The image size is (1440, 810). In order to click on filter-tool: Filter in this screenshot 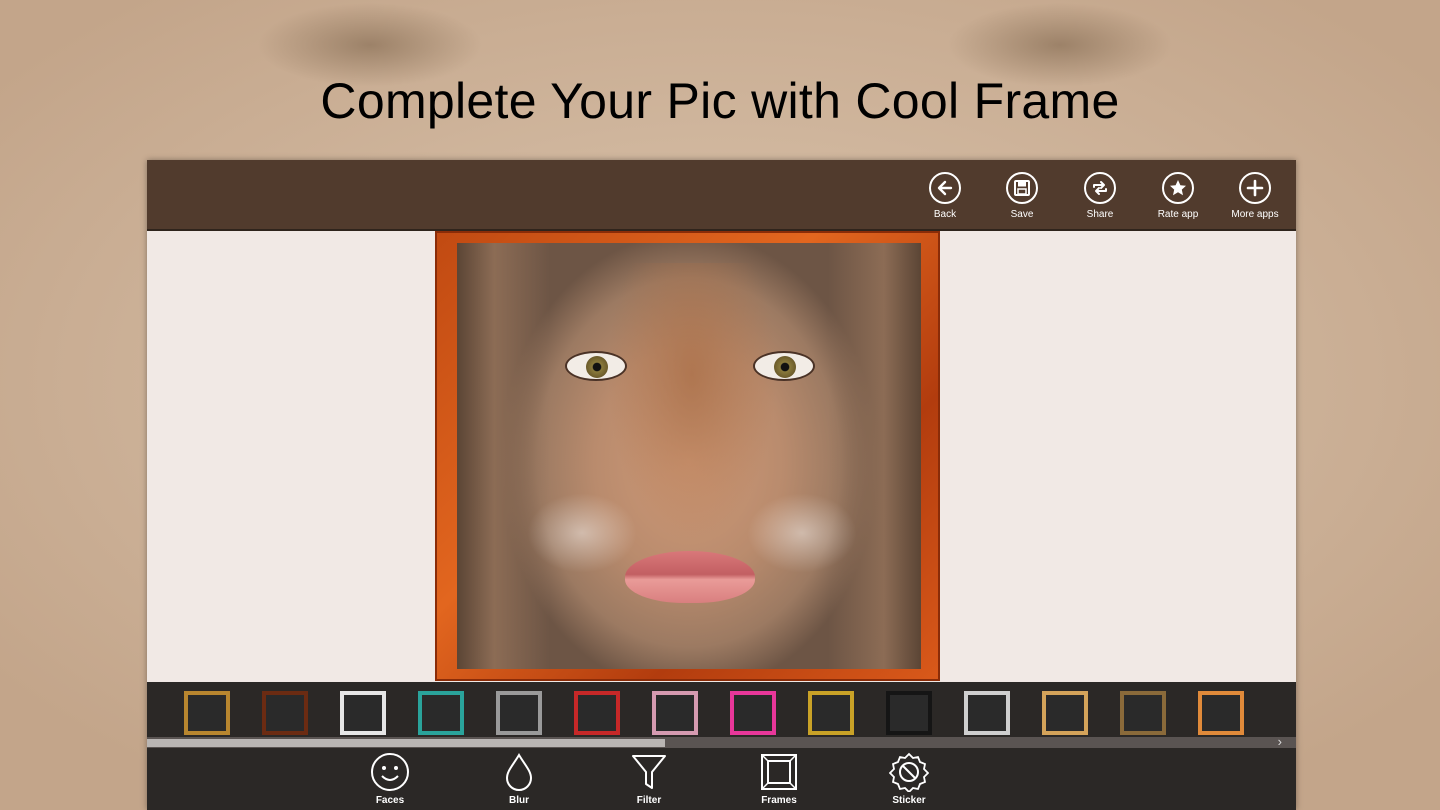, I will do `click(649, 781)`.